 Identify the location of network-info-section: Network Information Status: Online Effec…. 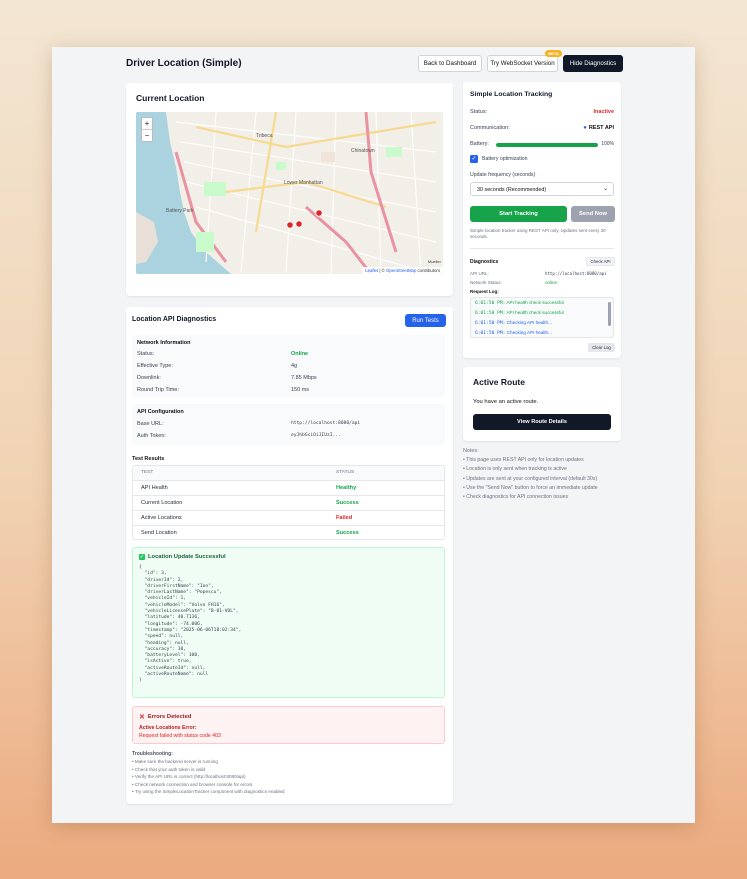
(288, 366).